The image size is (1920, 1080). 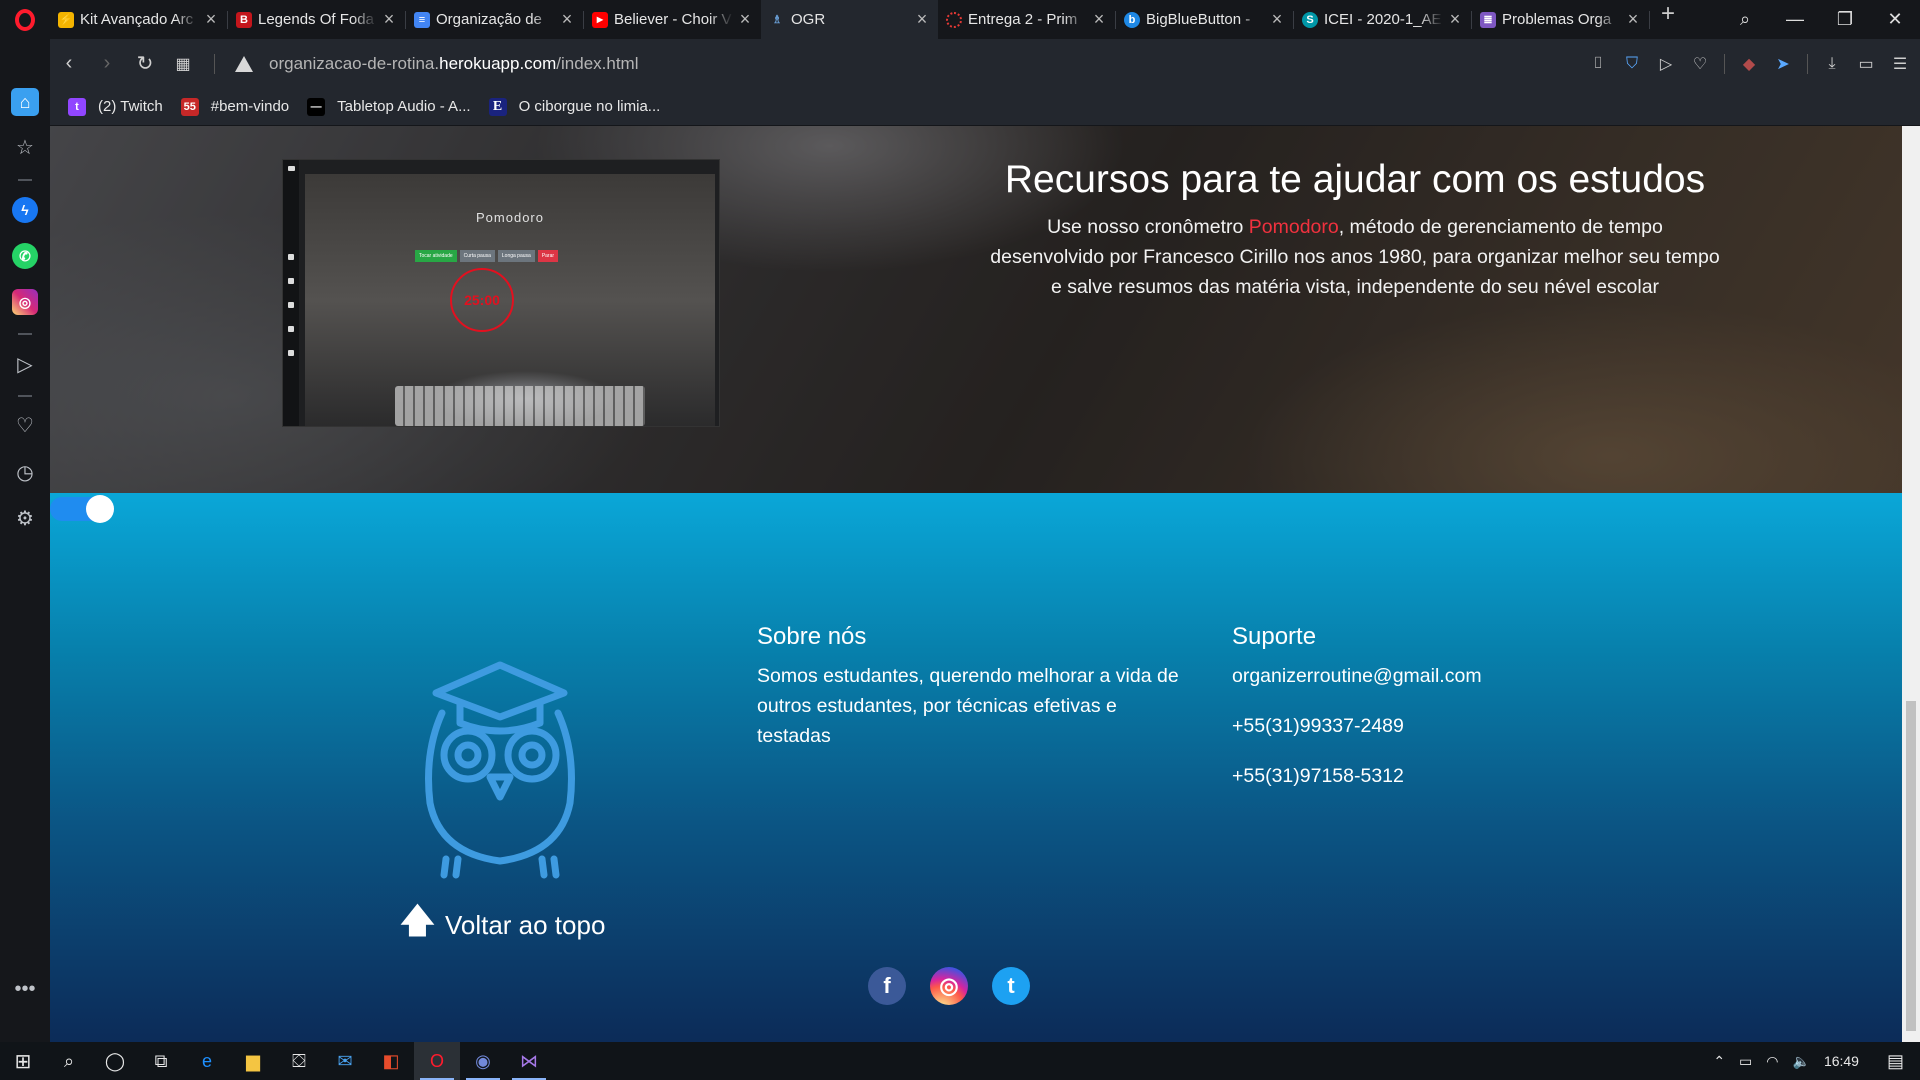 I want to click on tab-title: Kit Avançado Arc, so click(x=137, y=19).